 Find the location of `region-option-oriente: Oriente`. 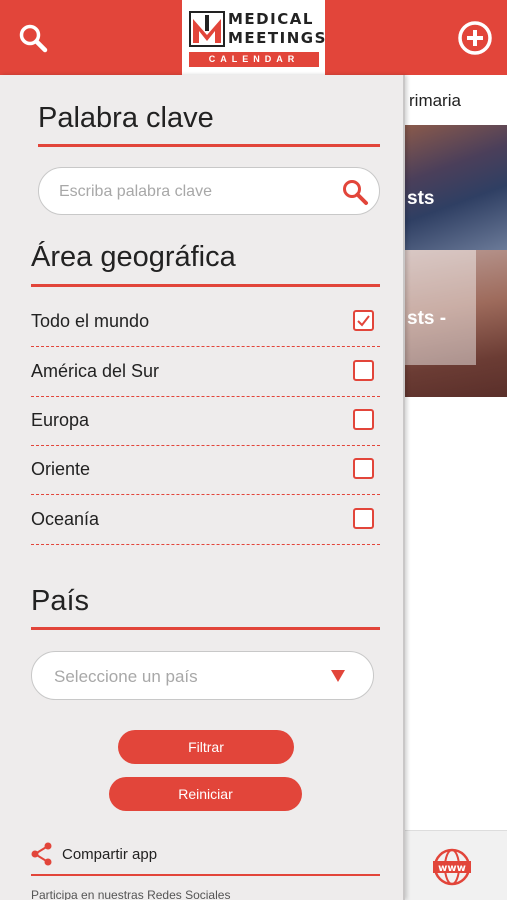

region-option-oriente: Oriente is located at coordinates (205, 470).